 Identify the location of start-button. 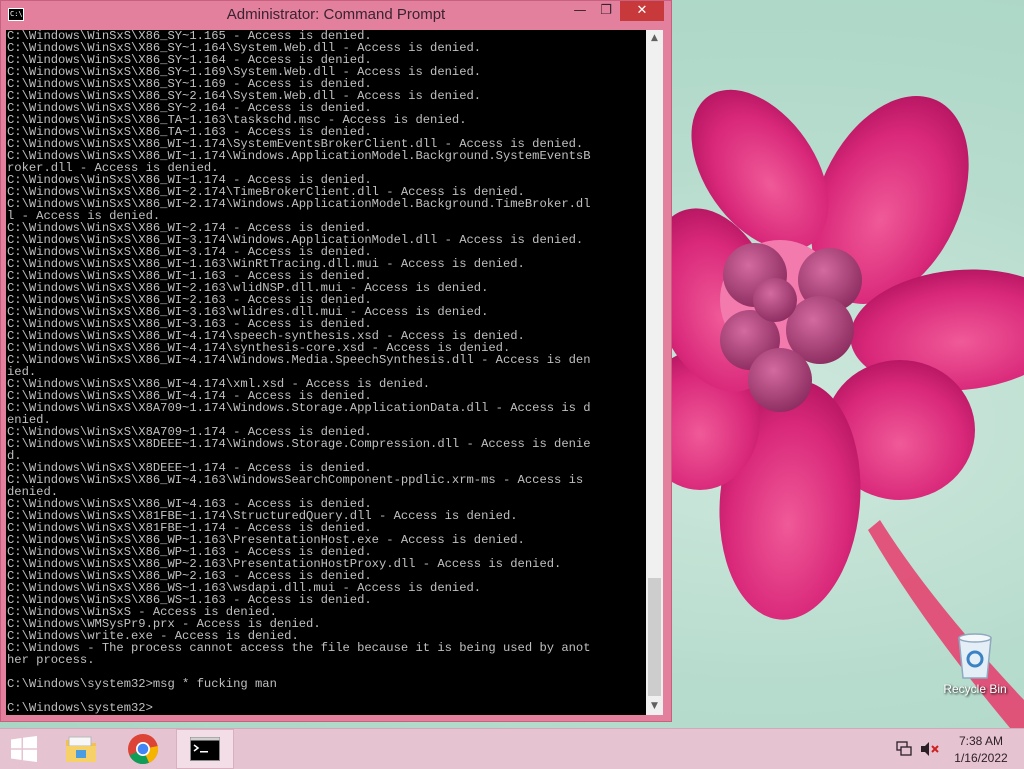
(24, 749).